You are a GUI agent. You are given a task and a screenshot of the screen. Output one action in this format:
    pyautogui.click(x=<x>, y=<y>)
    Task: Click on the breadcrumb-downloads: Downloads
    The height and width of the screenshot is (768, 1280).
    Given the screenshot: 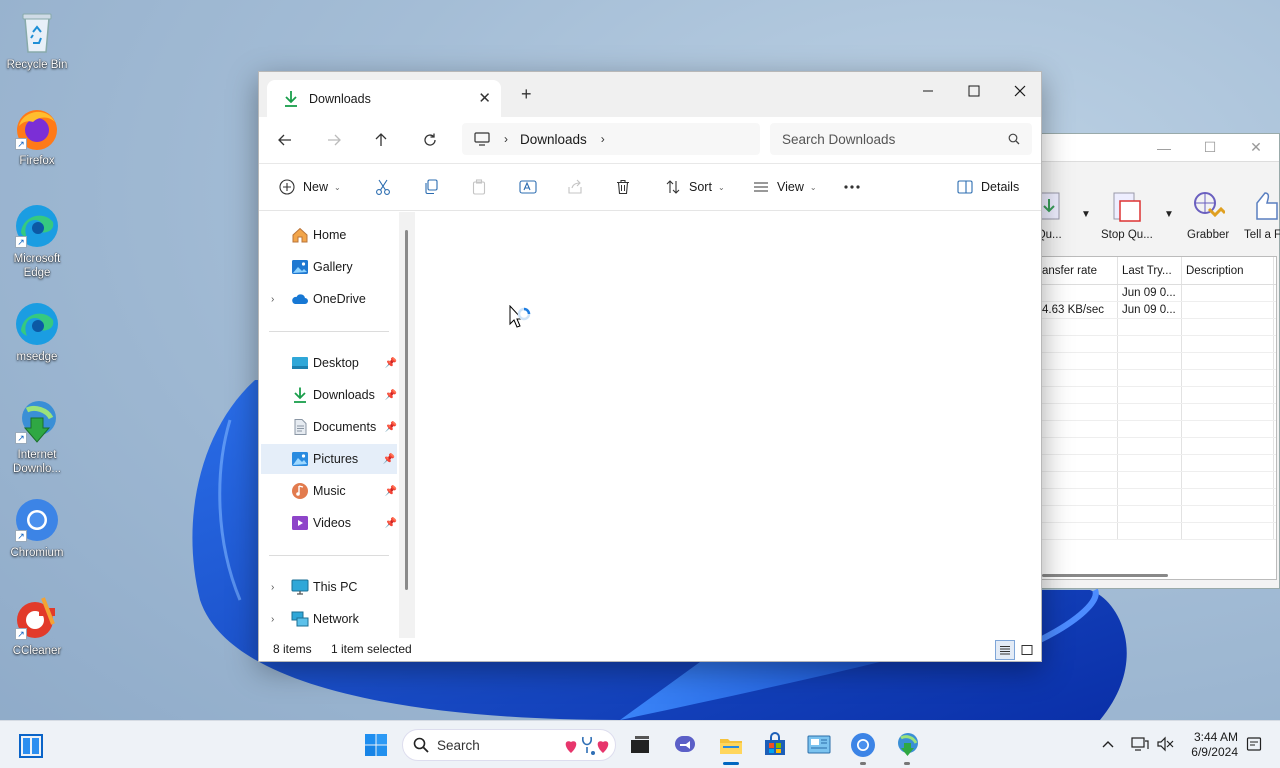 What is the action you would take?
    pyautogui.click(x=553, y=139)
    